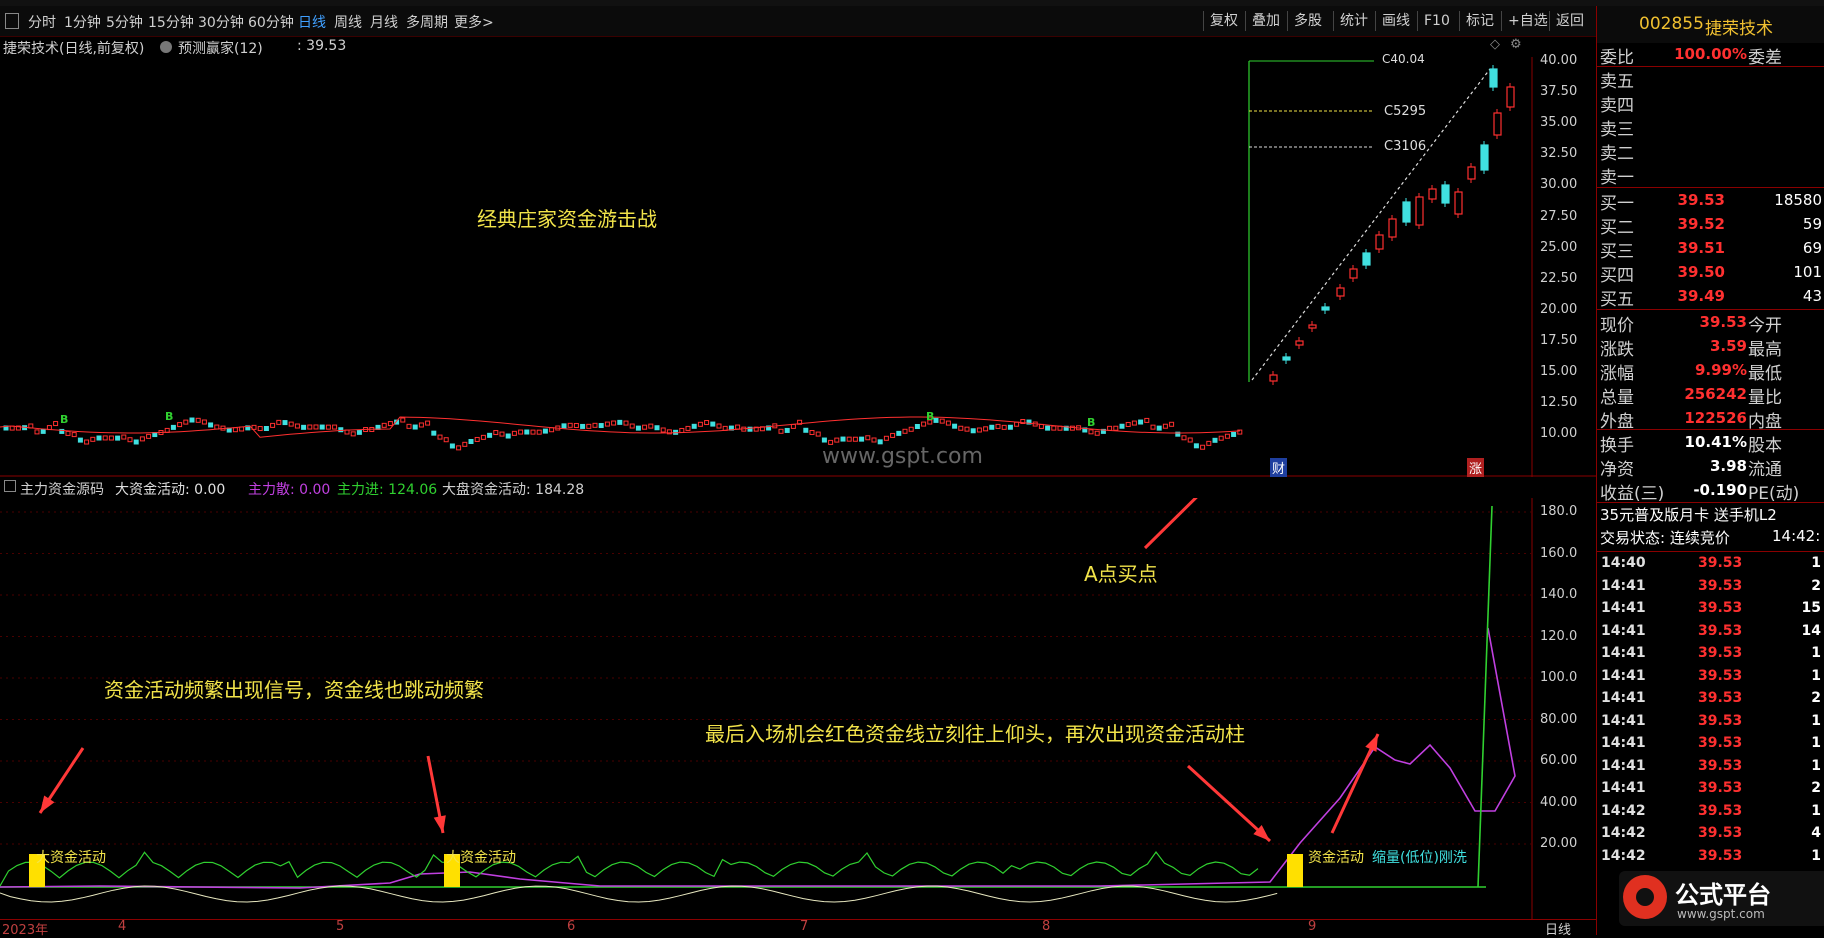 The image size is (1824, 938). What do you see at coordinates (64, 419) in the screenshot?
I see `b-marker: B` at bounding box center [64, 419].